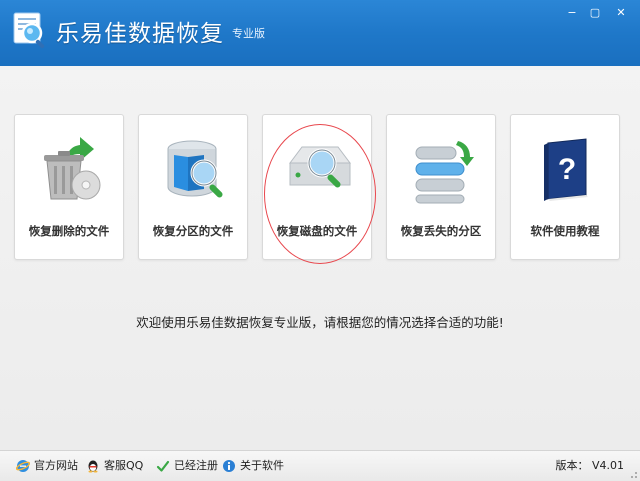 This screenshot has width=640, height=481. I want to click on official-website-link: 官方网站, so click(47, 466).